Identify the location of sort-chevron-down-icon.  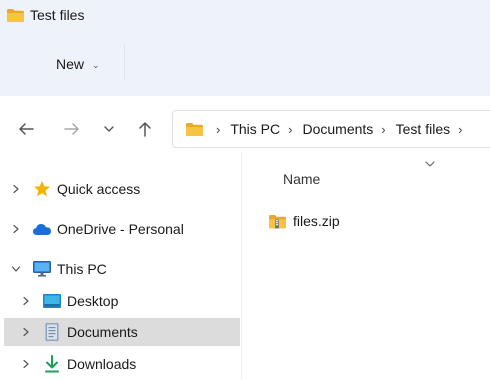
(430, 164).